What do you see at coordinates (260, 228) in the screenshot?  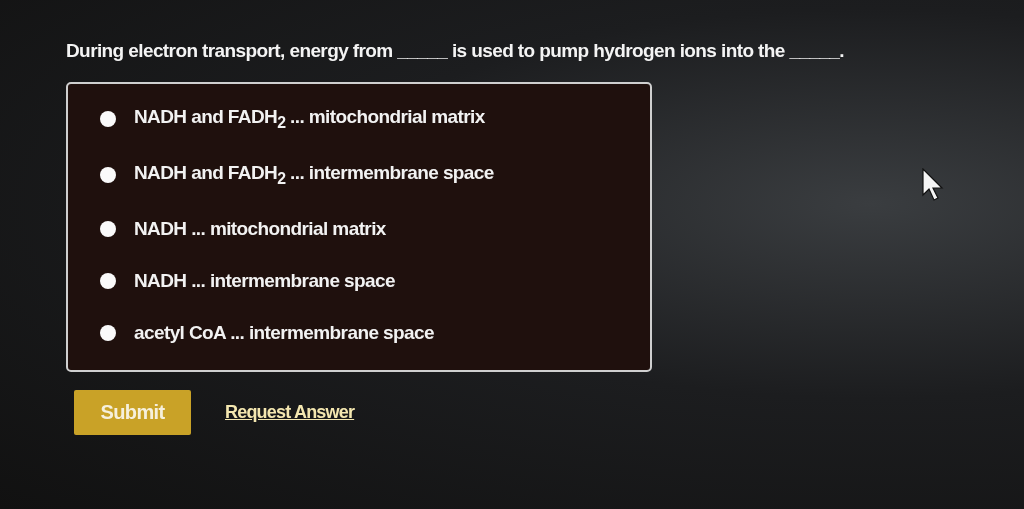 I see `option-label: NADH ... mitochondrial matrix` at bounding box center [260, 228].